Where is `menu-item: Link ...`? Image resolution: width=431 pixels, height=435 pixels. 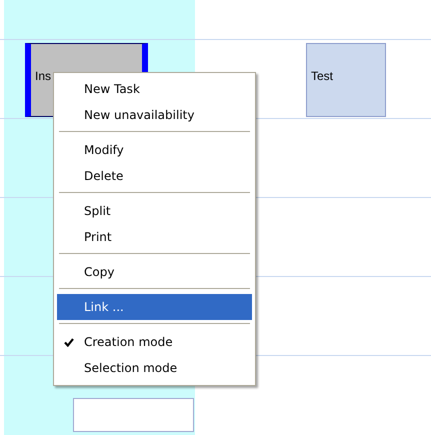 menu-item: Link ... is located at coordinates (154, 307).